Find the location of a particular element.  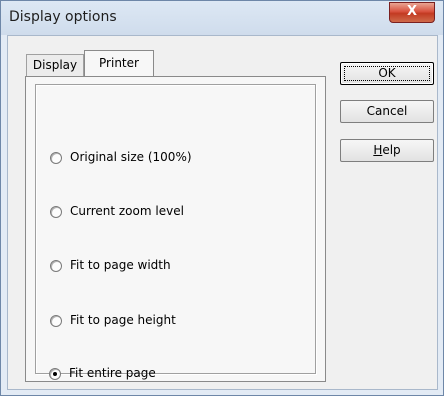

radio-label: Original size (100%) is located at coordinates (131, 157).